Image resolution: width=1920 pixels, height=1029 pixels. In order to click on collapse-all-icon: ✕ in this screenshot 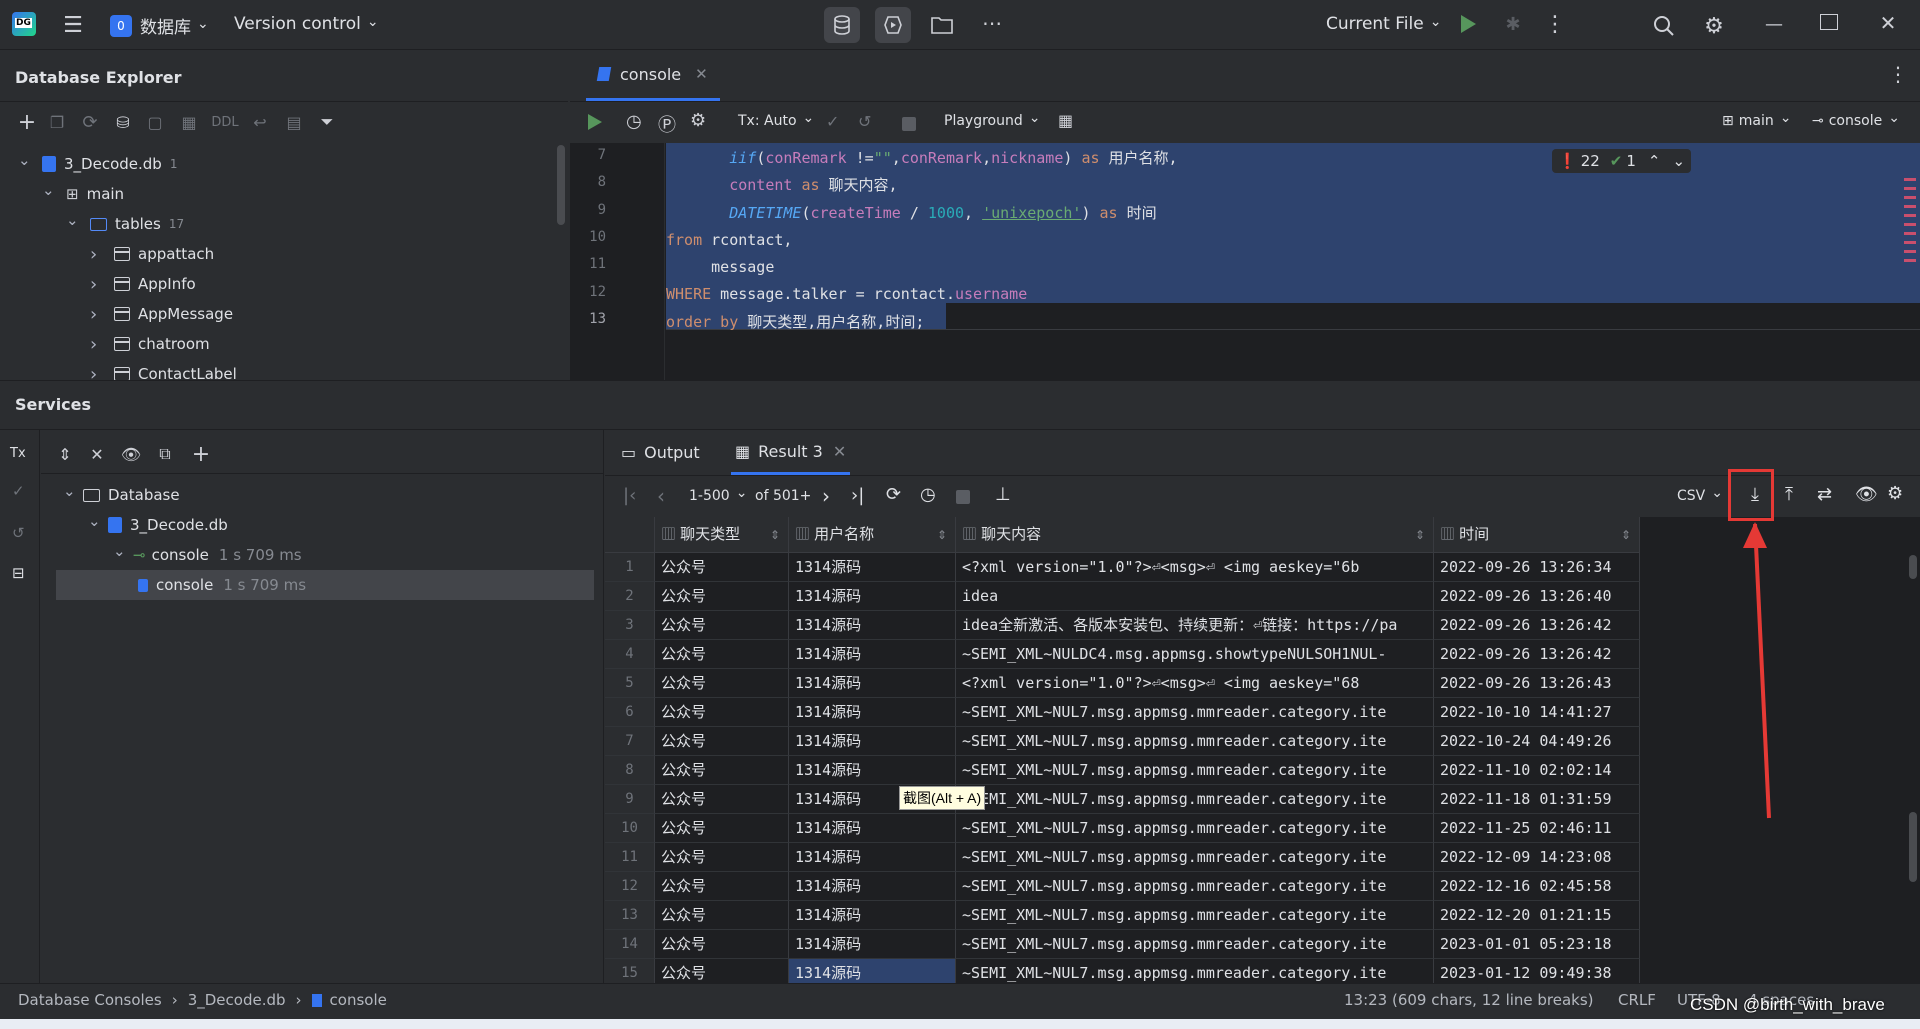, I will do `click(97, 454)`.